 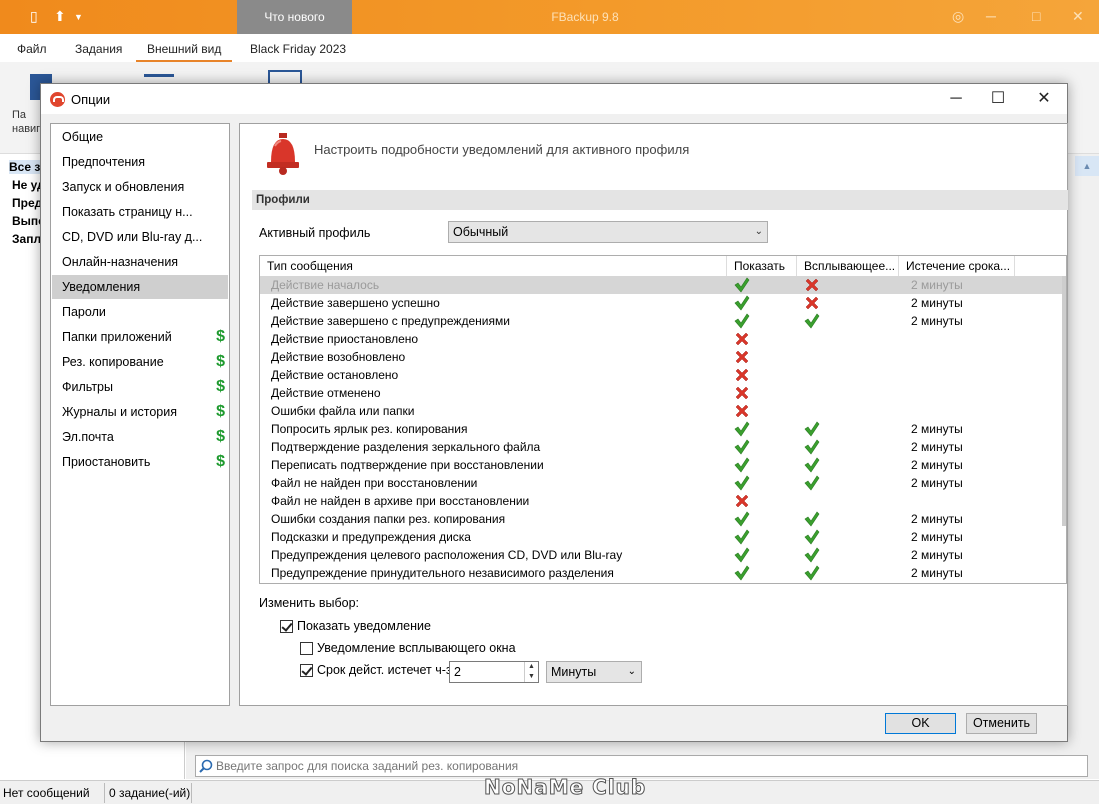 I want to click on new-file-icon: ▯, so click(x=34, y=16).